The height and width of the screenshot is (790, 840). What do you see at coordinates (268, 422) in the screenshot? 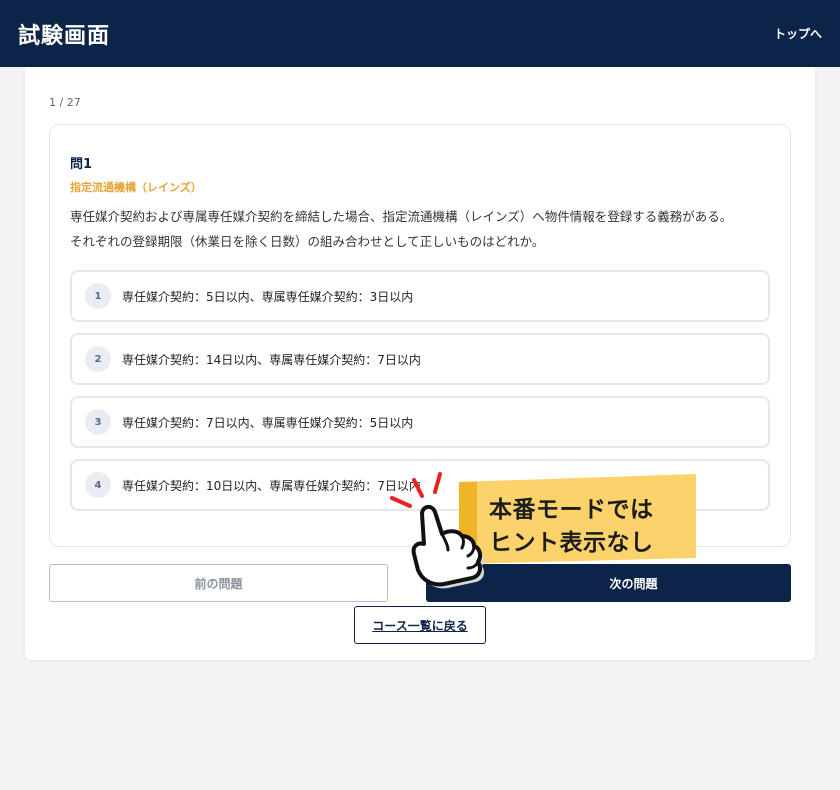
I see `option-text: 専任媒介契約：7日以内、専属専任媒介契約：5日以内` at bounding box center [268, 422].